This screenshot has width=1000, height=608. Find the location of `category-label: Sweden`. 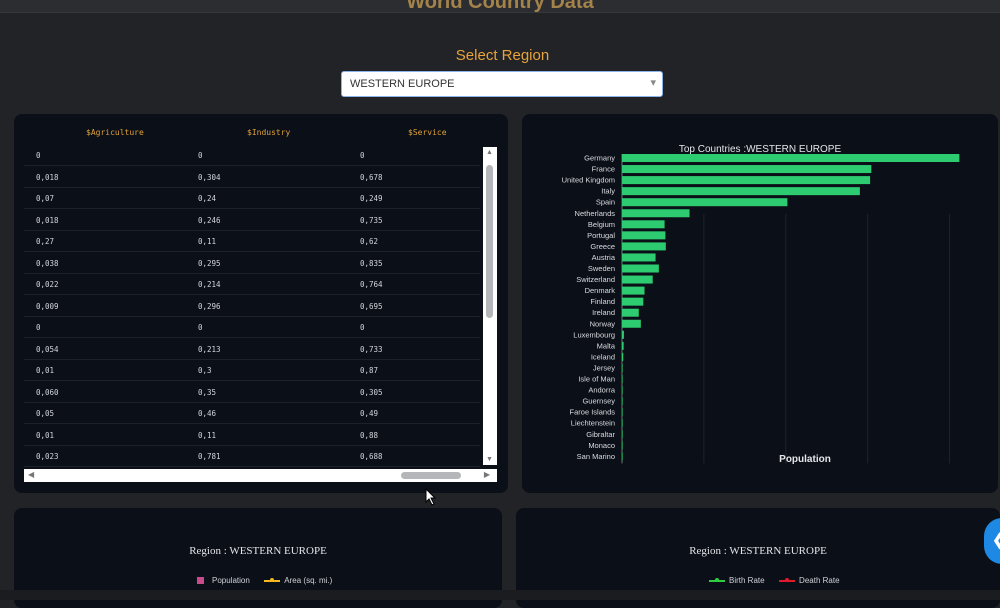

category-label: Sweden is located at coordinates (601, 268).